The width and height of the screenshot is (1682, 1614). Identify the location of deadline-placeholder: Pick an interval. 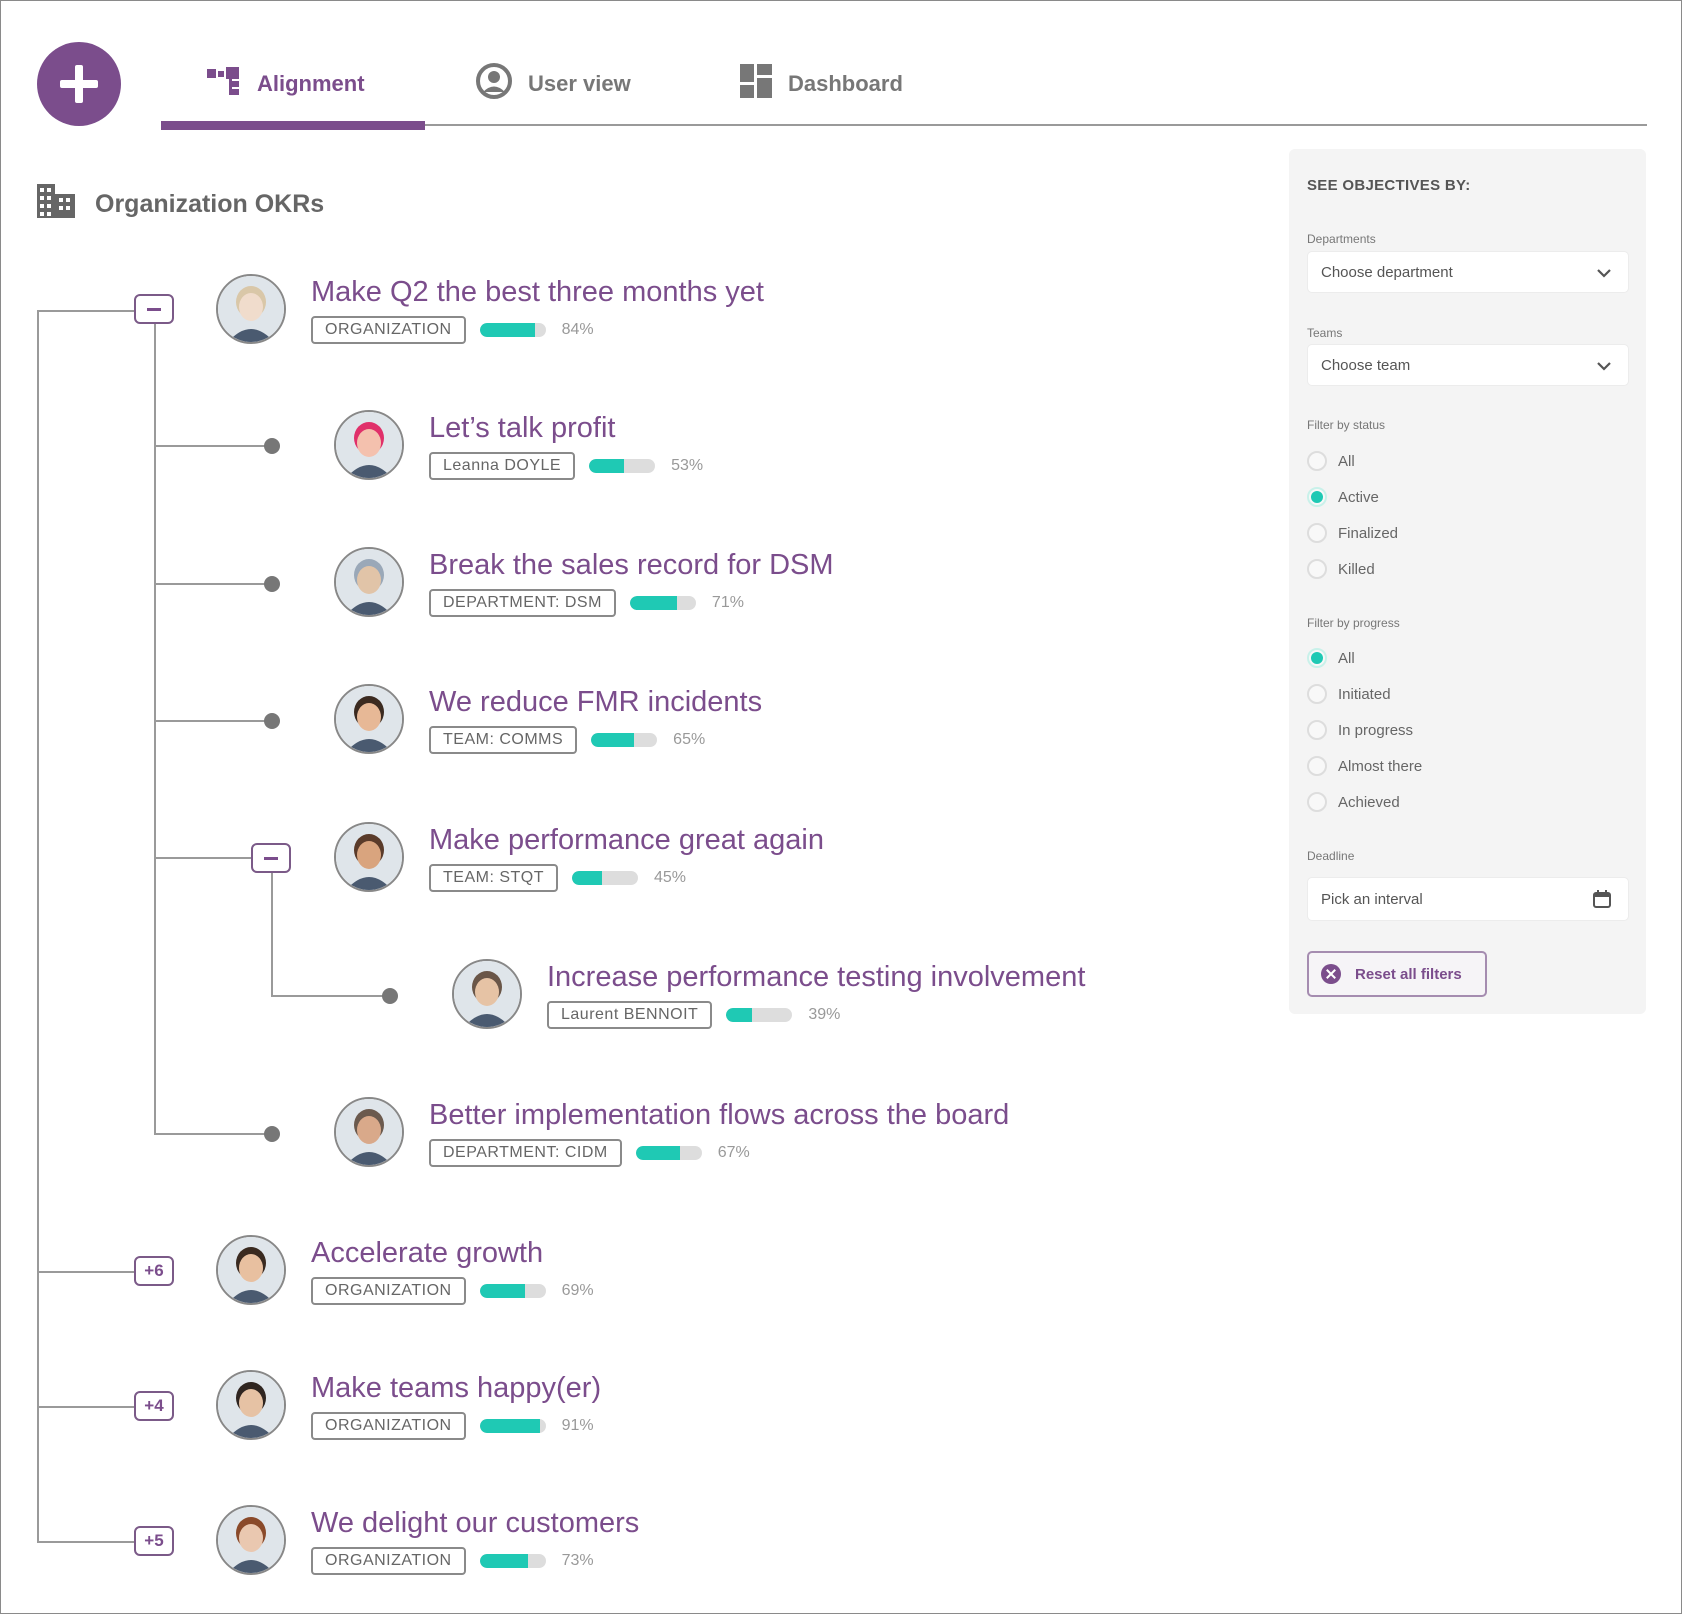
(1372, 899).